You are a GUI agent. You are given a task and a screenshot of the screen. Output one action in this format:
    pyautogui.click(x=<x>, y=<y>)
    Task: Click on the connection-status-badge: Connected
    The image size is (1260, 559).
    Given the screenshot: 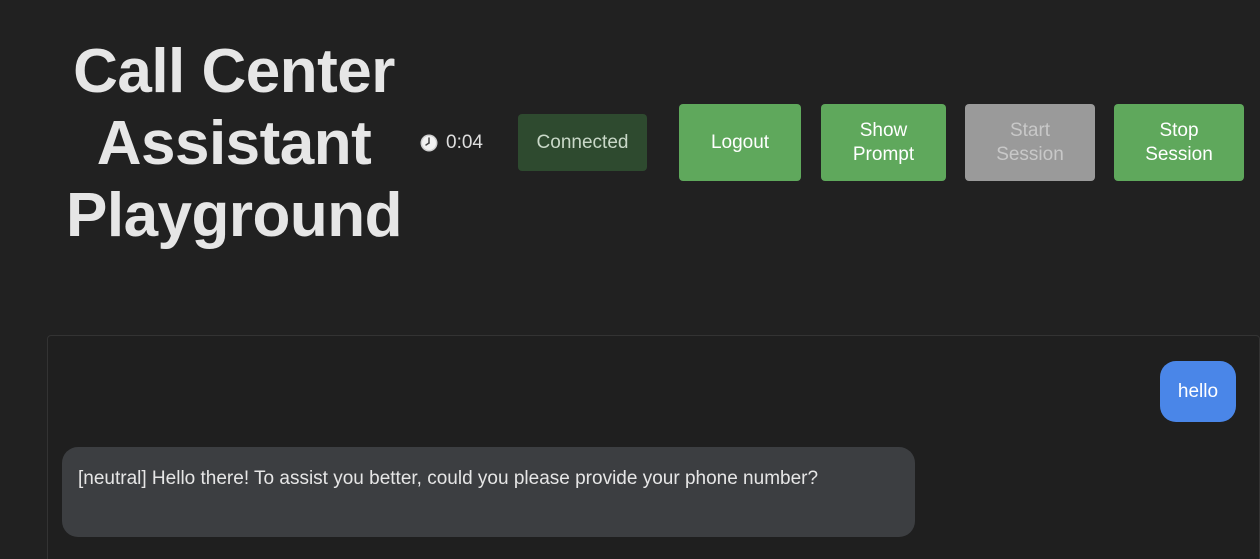 What is the action you would take?
    pyautogui.click(x=582, y=142)
    